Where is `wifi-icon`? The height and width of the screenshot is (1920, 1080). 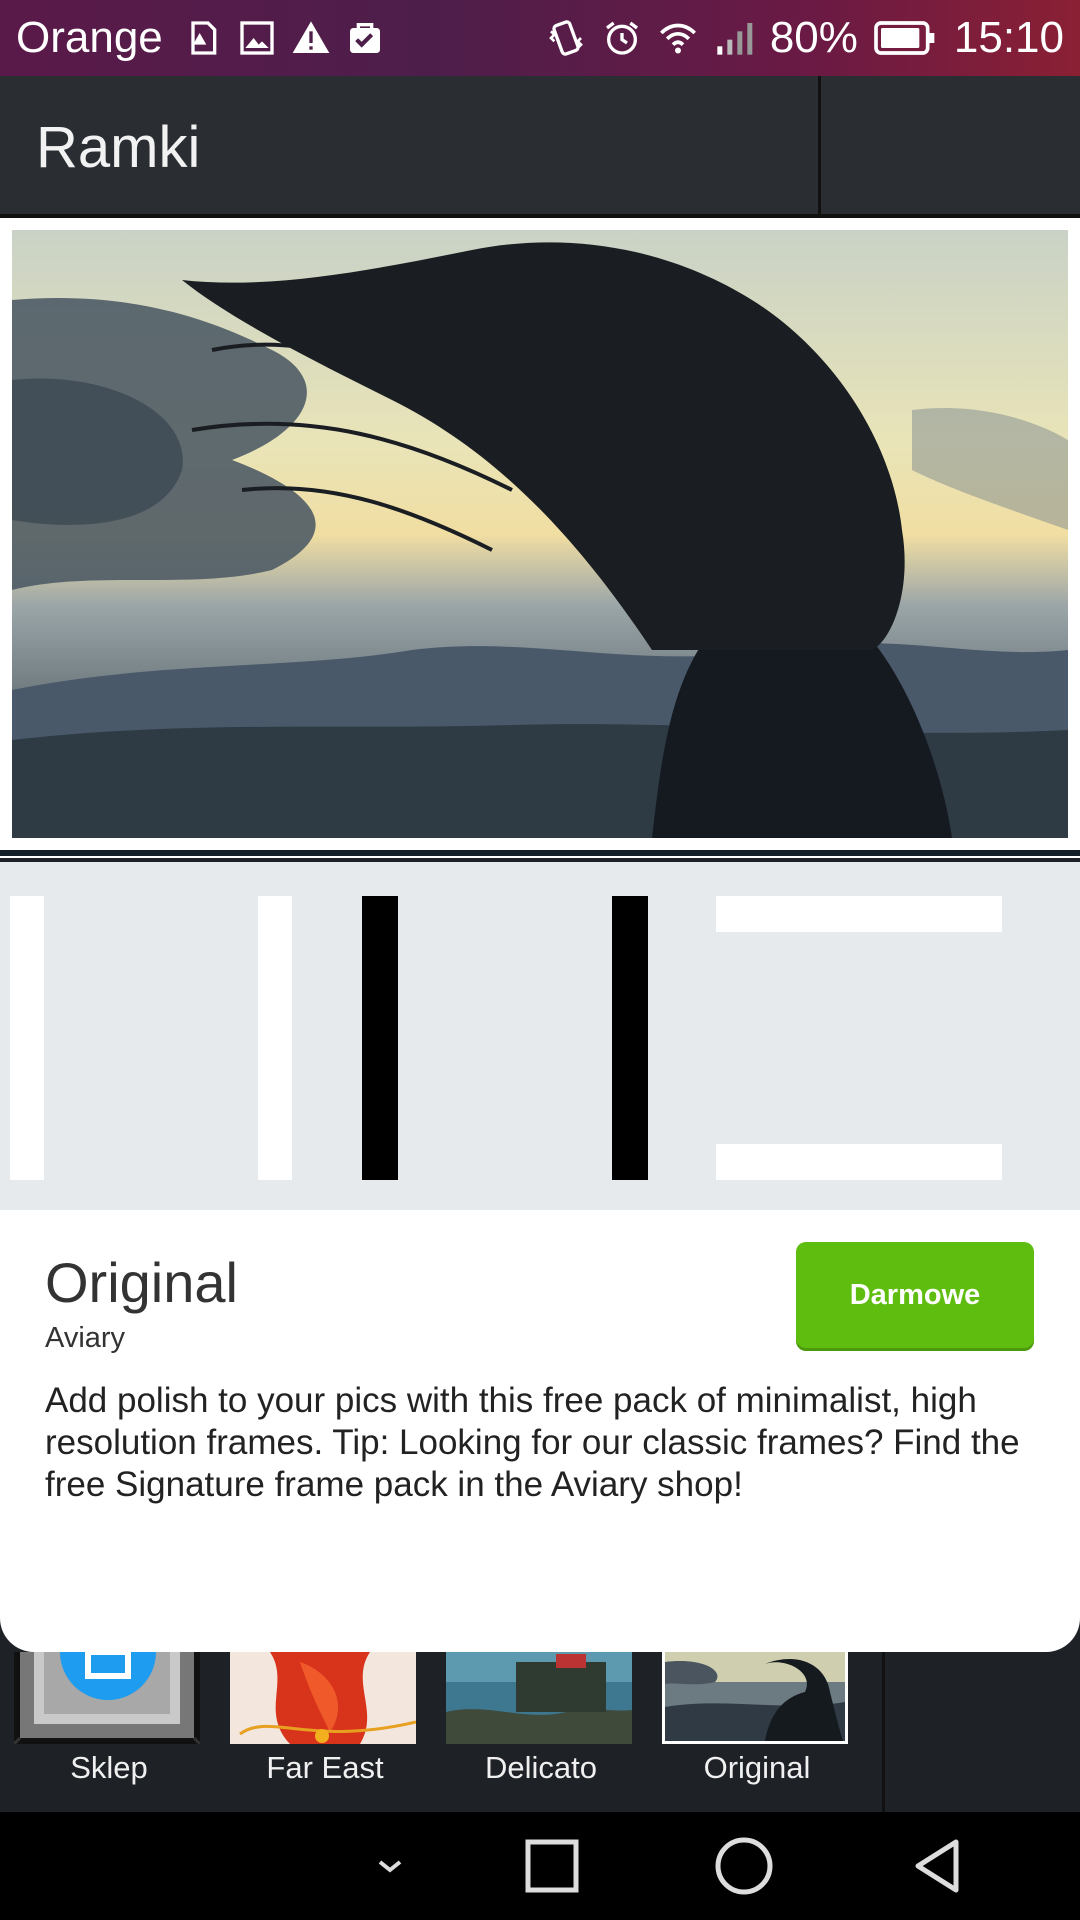 wifi-icon is located at coordinates (678, 38).